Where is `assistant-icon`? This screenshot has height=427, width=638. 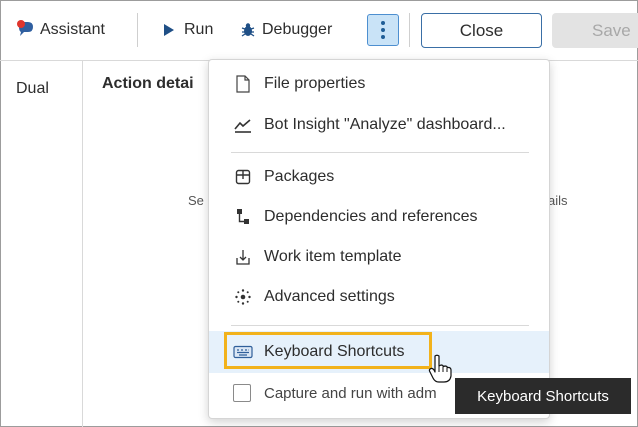
assistant-icon is located at coordinates (25, 28).